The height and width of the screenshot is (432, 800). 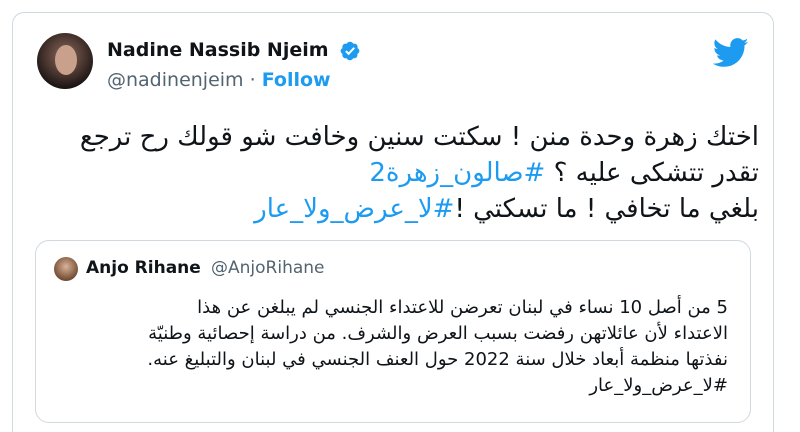 I want to click on tweet-line-text: تقدر تتشكى عليه ؟, so click(x=652, y=173).